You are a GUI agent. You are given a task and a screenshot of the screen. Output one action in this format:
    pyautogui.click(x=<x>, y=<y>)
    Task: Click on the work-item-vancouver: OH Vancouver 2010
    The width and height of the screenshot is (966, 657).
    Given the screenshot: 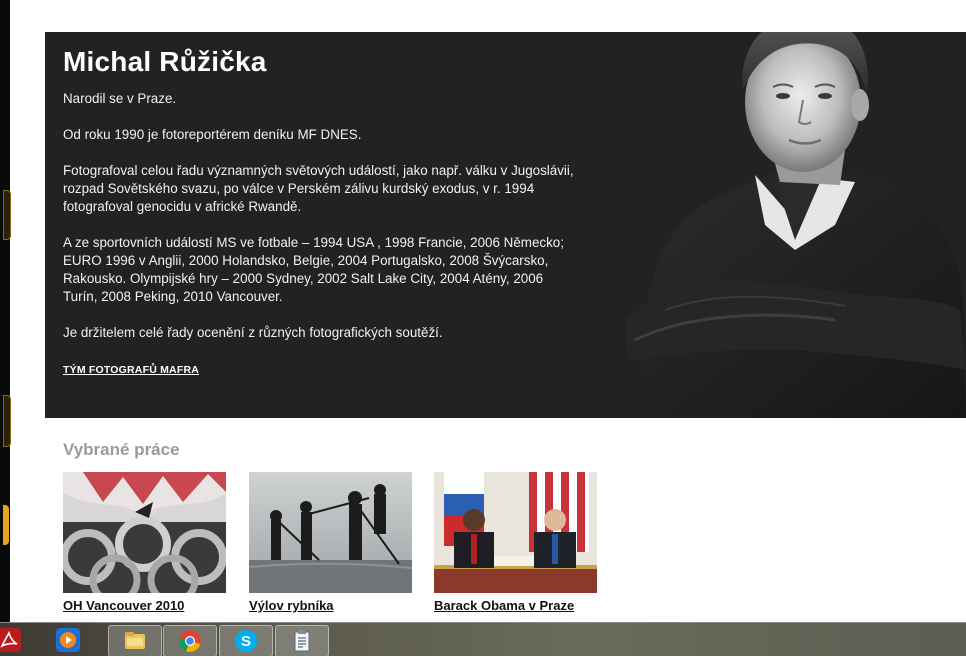 What is the action you would take?
    pyautogui.click(x=144, y=542)
    